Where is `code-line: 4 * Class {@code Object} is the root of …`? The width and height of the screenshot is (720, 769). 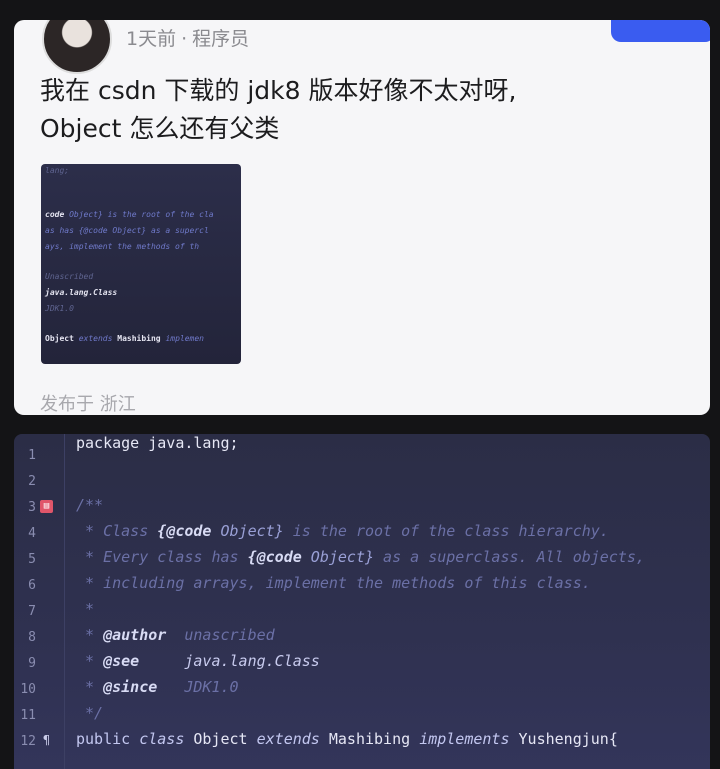
code-line: 4 * Class {@code Object} is the root of … is located at coordinates (362, 533).